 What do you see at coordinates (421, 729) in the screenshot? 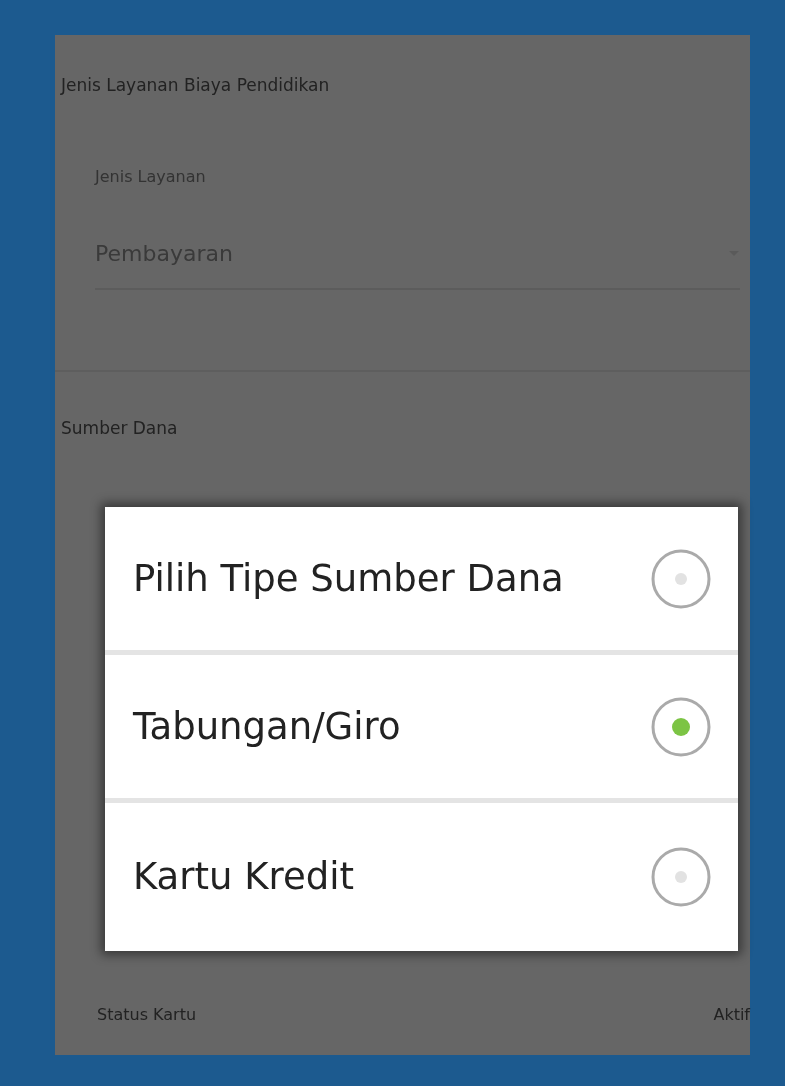
I see `option-item: Tabungan/Giro` at bounding box center [421, 729].